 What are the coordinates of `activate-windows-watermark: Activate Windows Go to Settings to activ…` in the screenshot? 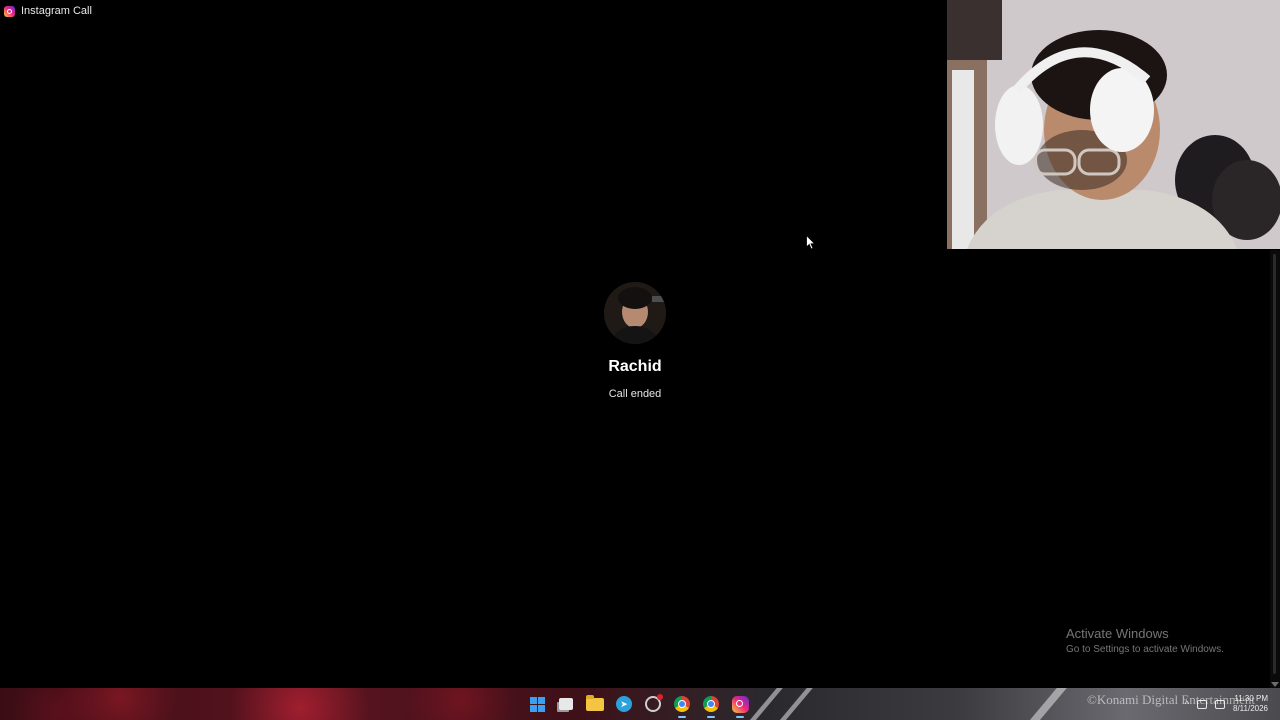 It's located at (1145, 640).